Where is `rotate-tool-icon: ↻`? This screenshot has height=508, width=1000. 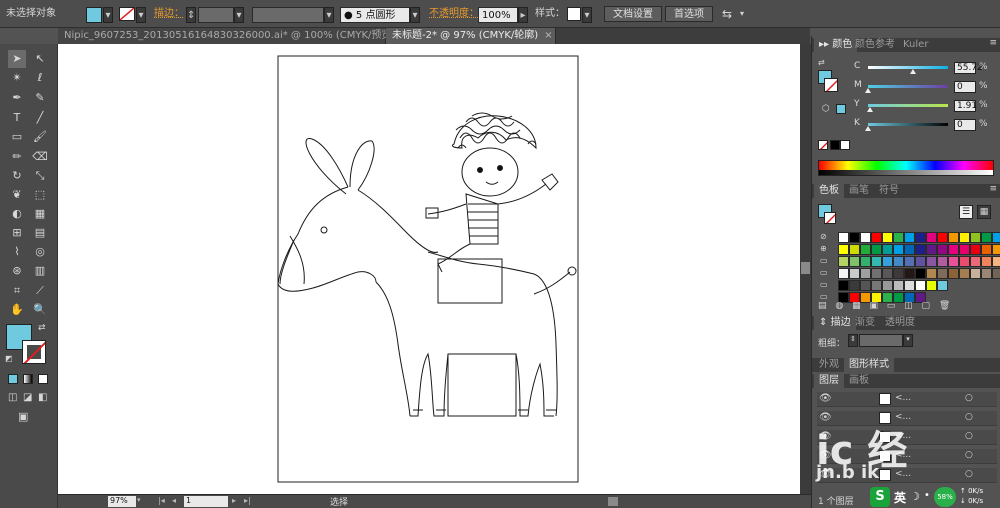 rotate-tool-icon: ↻ is located at coordinates (17, 176).